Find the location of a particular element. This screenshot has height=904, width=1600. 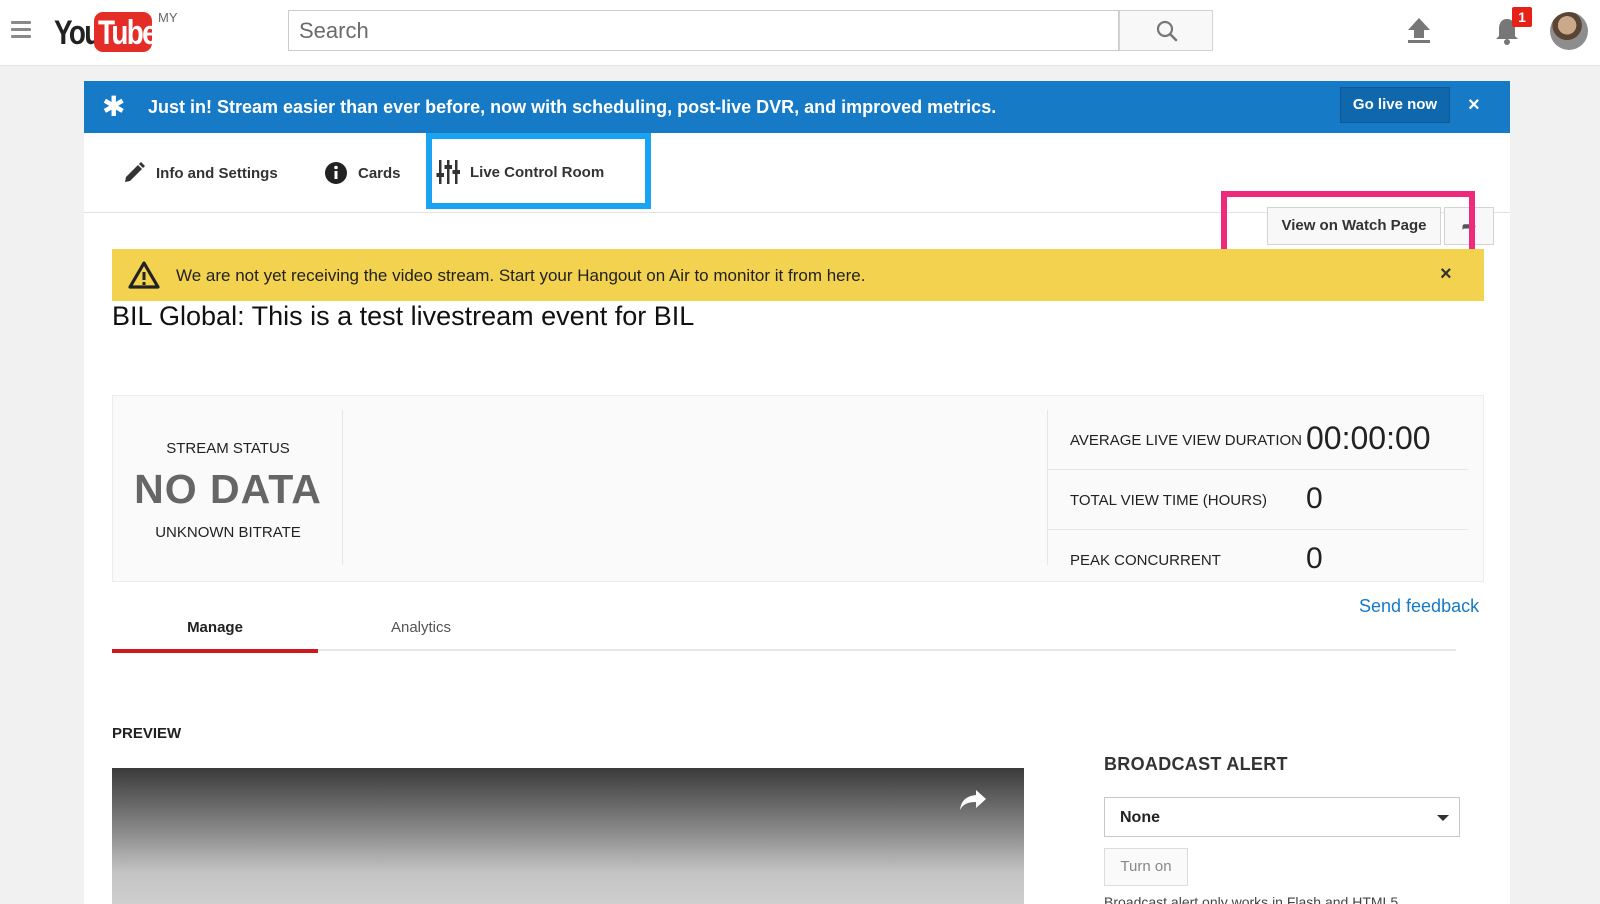

turn-on-button: Turn on is located at coordinates (1146, 867).